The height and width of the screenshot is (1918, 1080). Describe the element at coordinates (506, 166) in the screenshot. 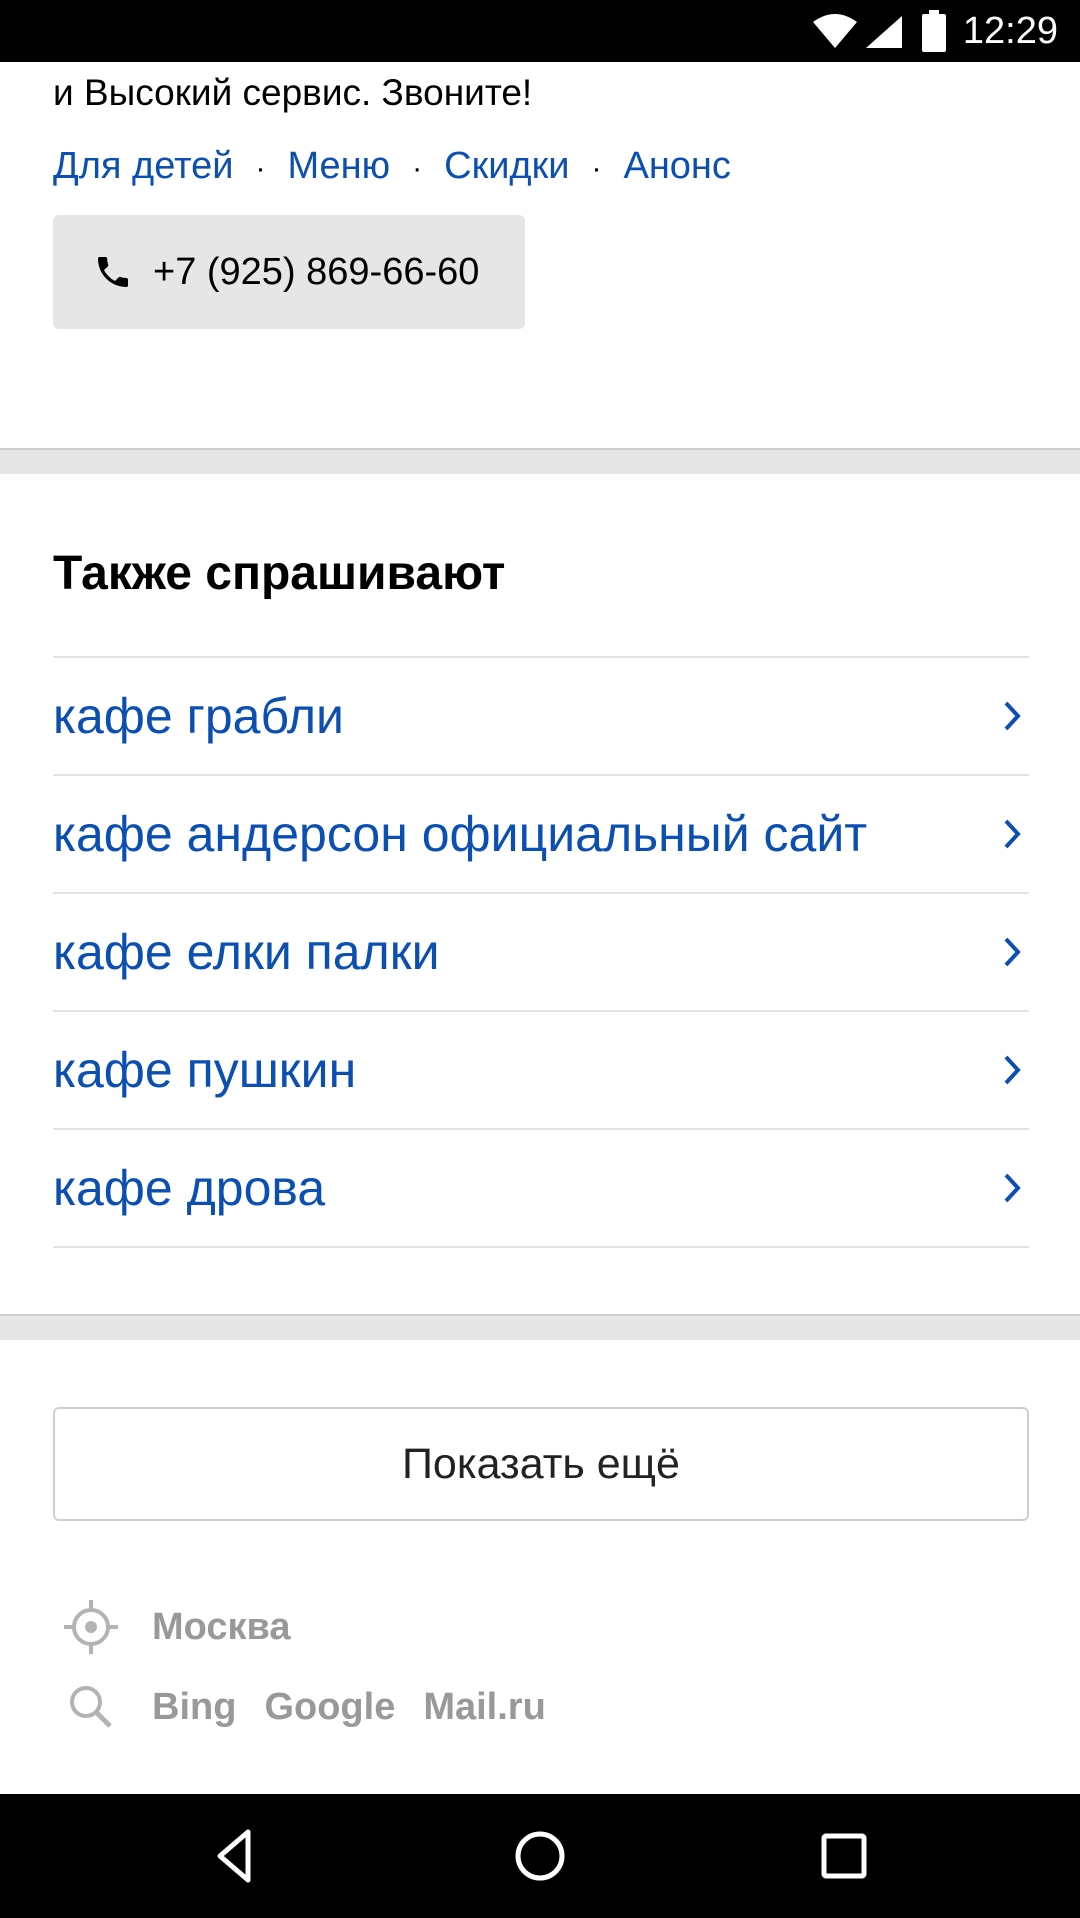

I see `sitelink-discounts: Скидки` at that location.